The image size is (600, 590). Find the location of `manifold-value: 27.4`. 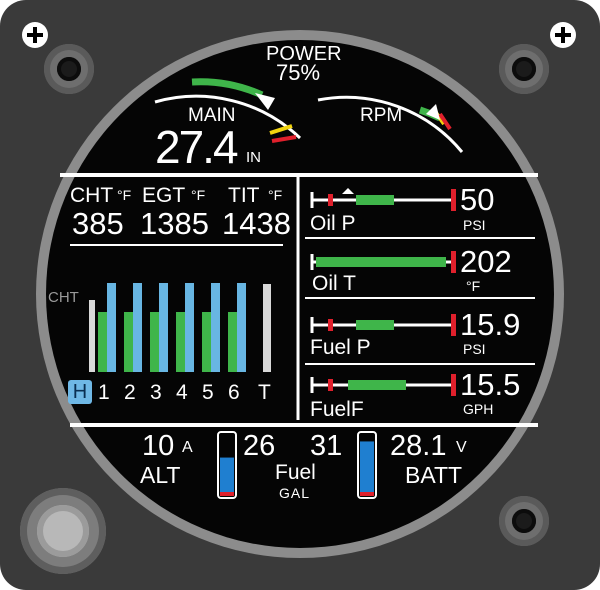

manifold-value: 27.4 is located at coordinates (197, 147).